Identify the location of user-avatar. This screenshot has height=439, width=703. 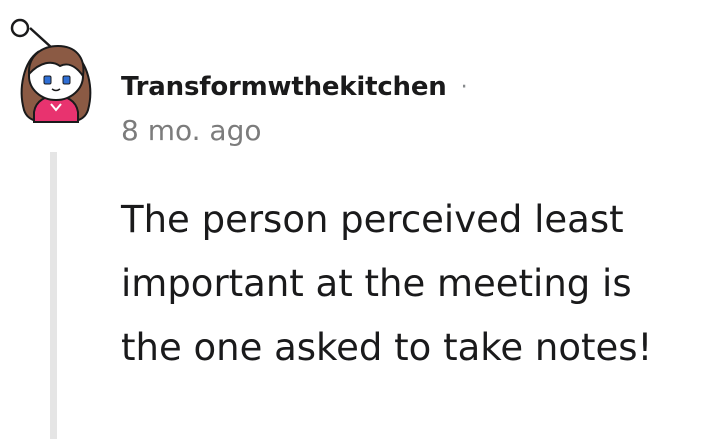
(54, 74).